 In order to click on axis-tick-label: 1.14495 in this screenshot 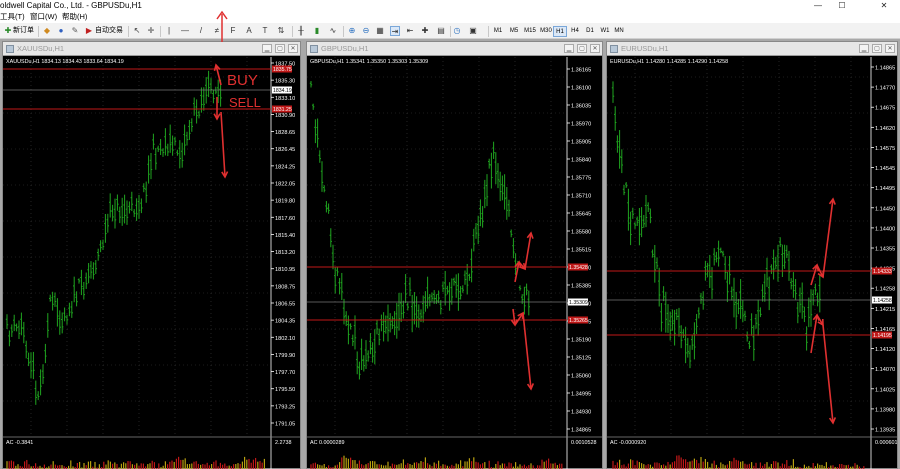, I will do `click(885, 189)`.